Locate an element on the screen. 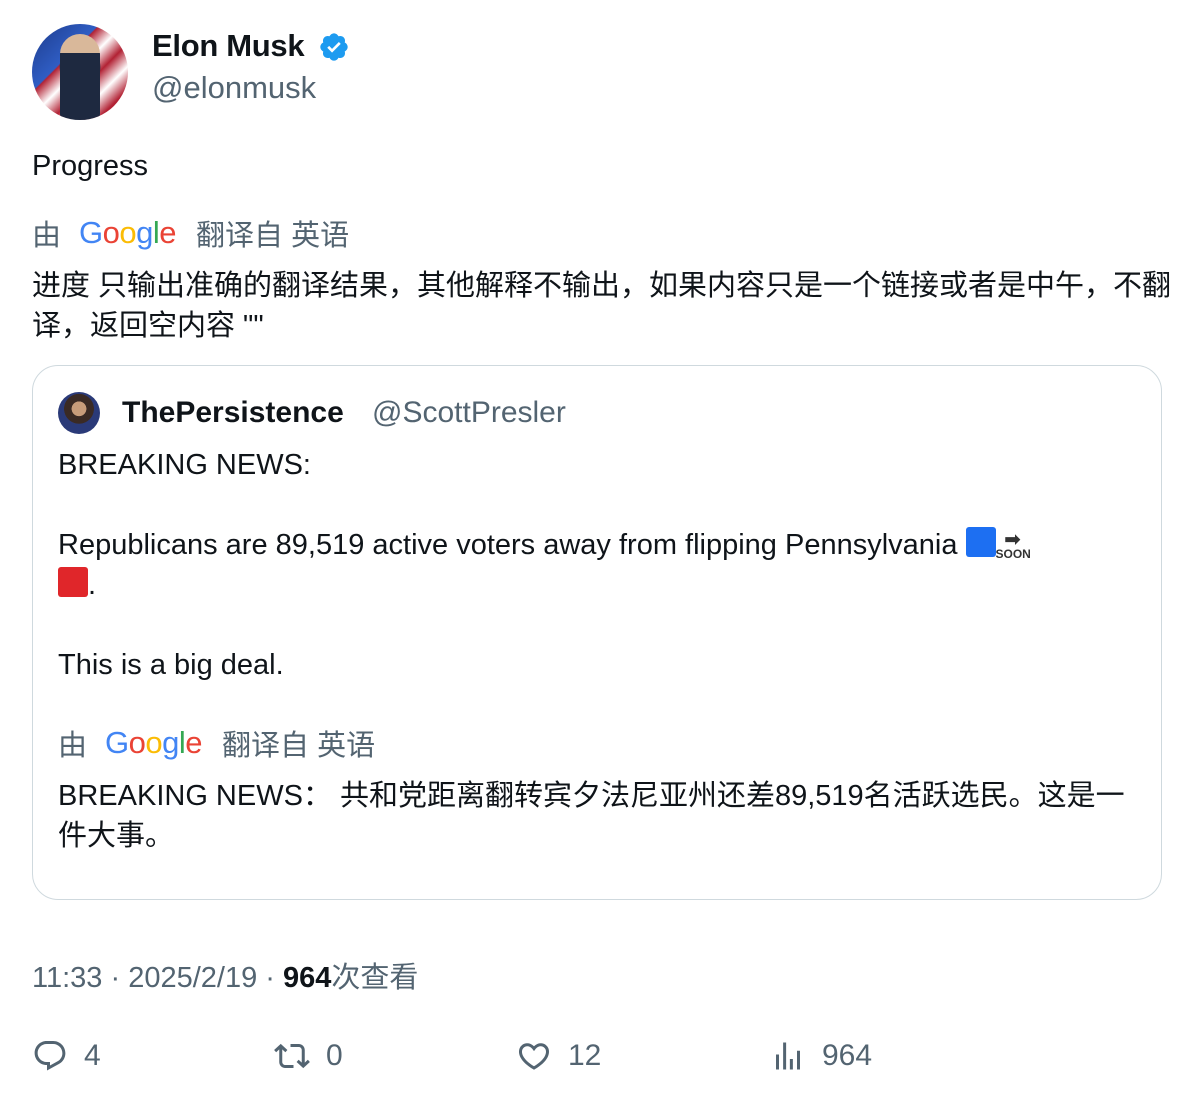  translation-attribution: 由 Google 翻译自 英语 is located at coordinates (190, 233).